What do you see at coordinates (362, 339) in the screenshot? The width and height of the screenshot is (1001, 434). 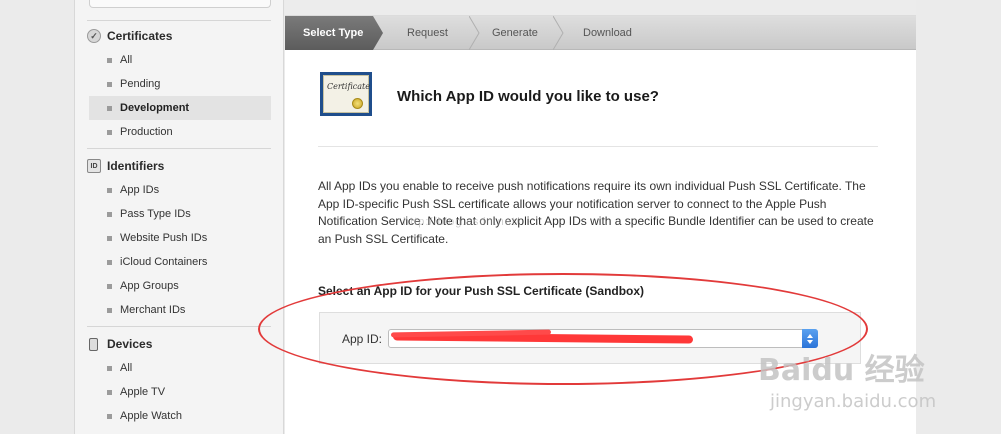 I see `app-id-label: App ID:` at bounding box center [362, 339].